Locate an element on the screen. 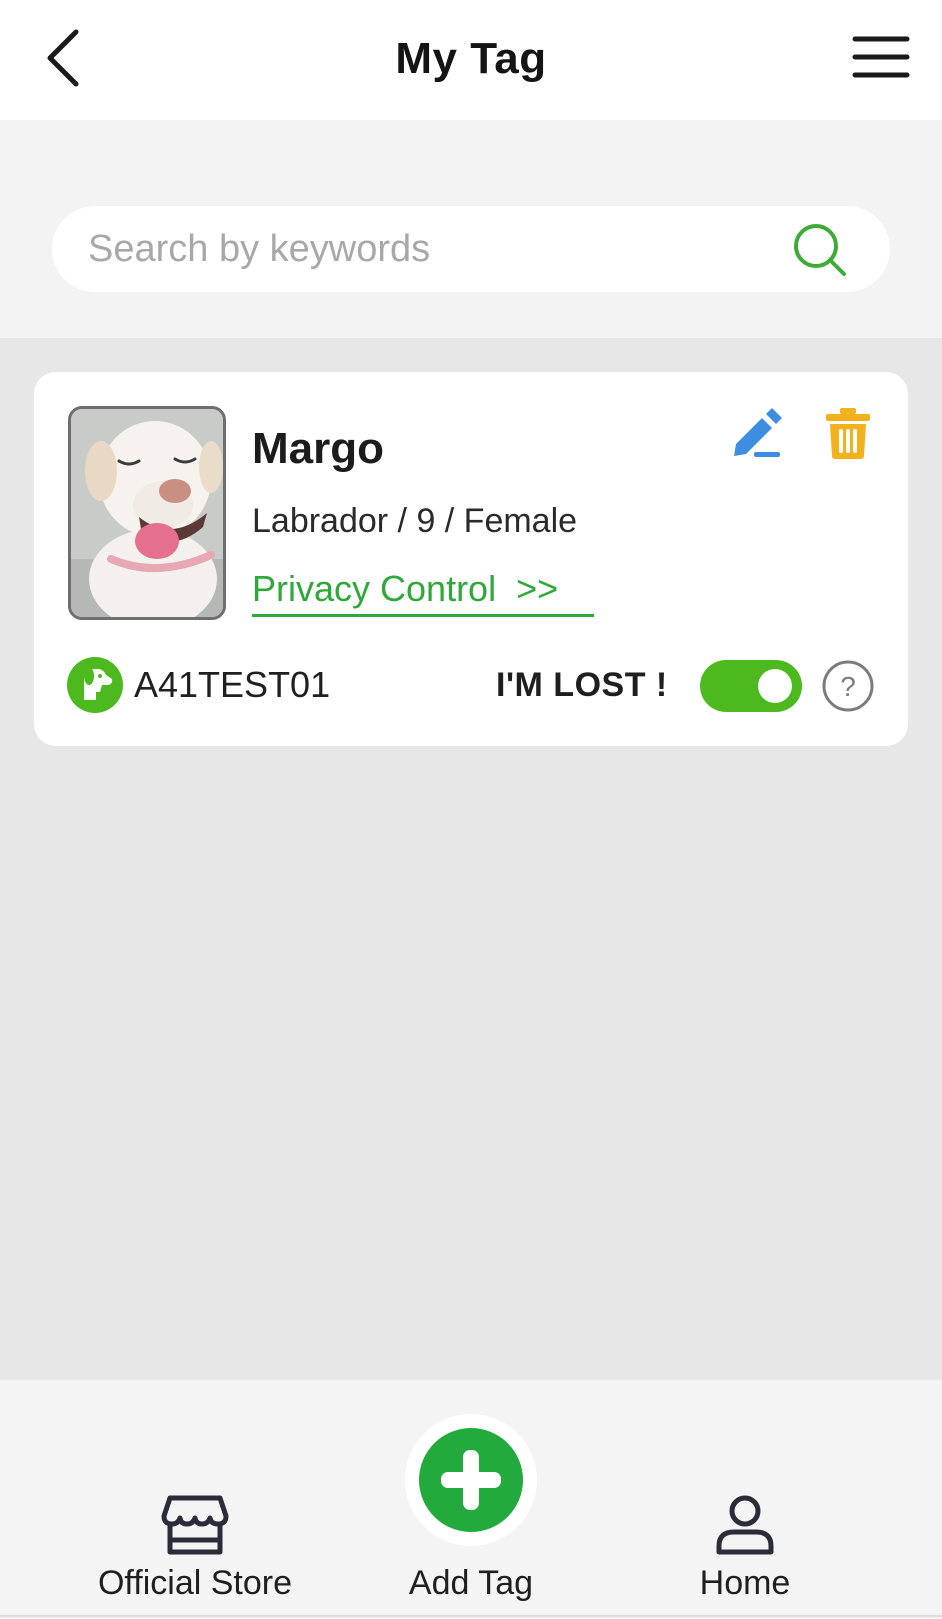 This screenshot has width=942, height=1619. pencil-icon is located at coordinates (758, 432).